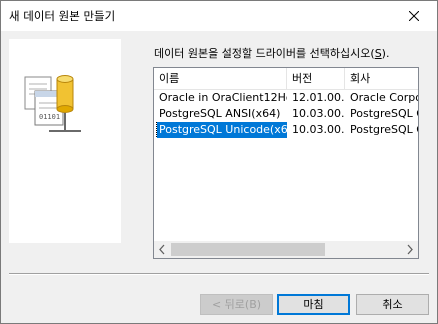 The image size is (438, 324). What do you see at coordinates (236, 304) in the screenshot?
I see `back-button: < 뒤로(B)` at bounding box center [236, 304].